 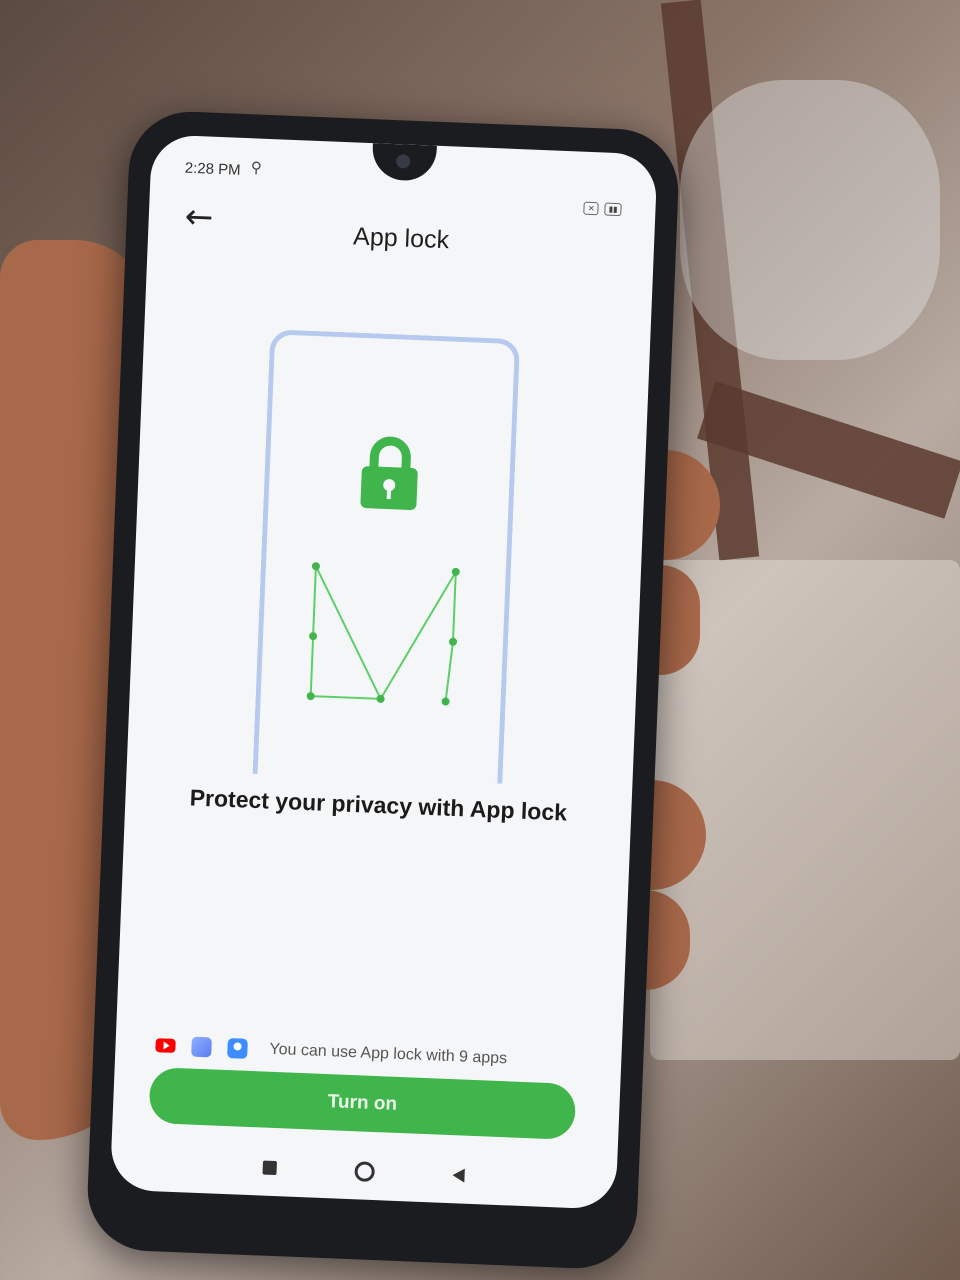 I want to click on page-title: App lock, so click(x=401, y=238).